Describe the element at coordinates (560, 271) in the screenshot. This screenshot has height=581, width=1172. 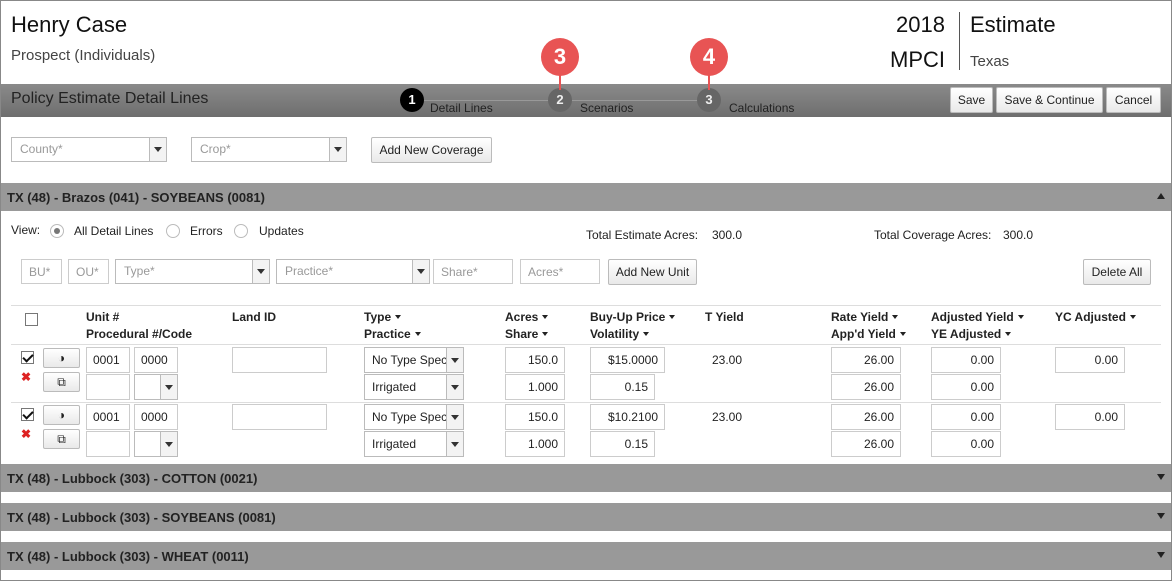
I see `acres-input: Acres*` at that location.